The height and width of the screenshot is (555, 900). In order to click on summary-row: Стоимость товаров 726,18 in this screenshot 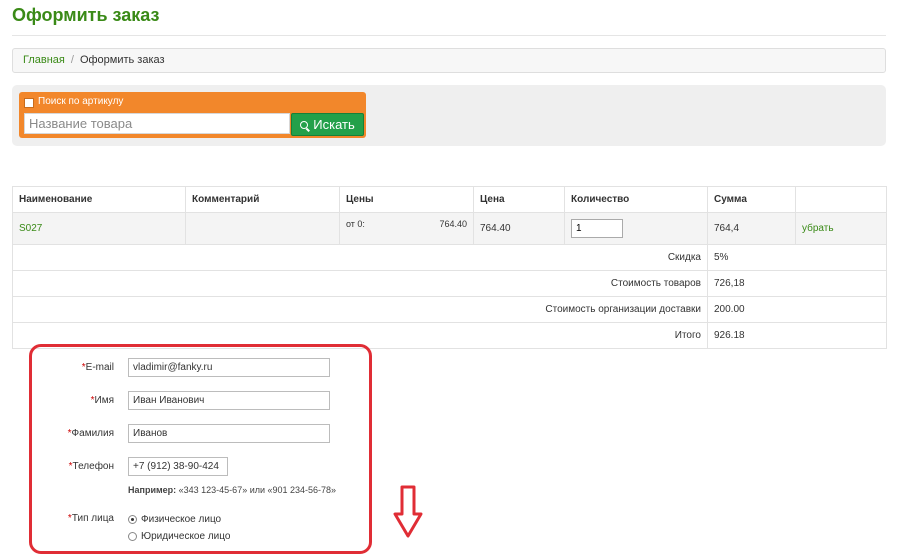, I will do `click(449, 283)`.